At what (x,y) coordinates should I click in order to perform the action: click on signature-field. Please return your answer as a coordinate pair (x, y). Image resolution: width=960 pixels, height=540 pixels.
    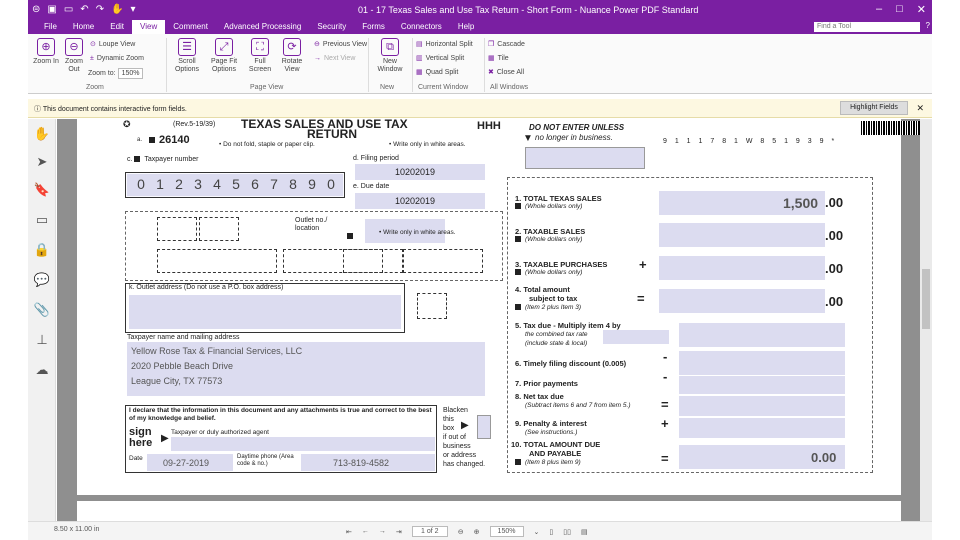
    Looking at the image, I should click on (303, 444).